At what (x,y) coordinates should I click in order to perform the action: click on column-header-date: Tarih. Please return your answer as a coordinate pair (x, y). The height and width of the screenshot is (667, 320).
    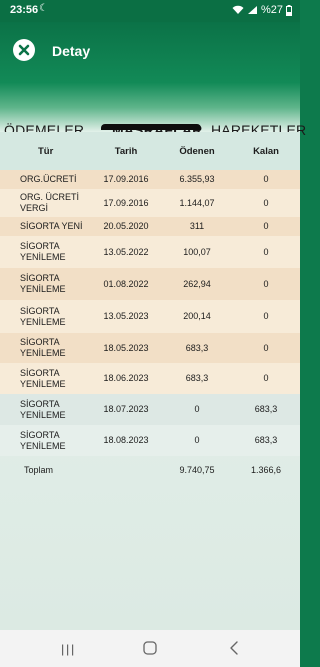
    Looking at the image, I should click on (126, 151).